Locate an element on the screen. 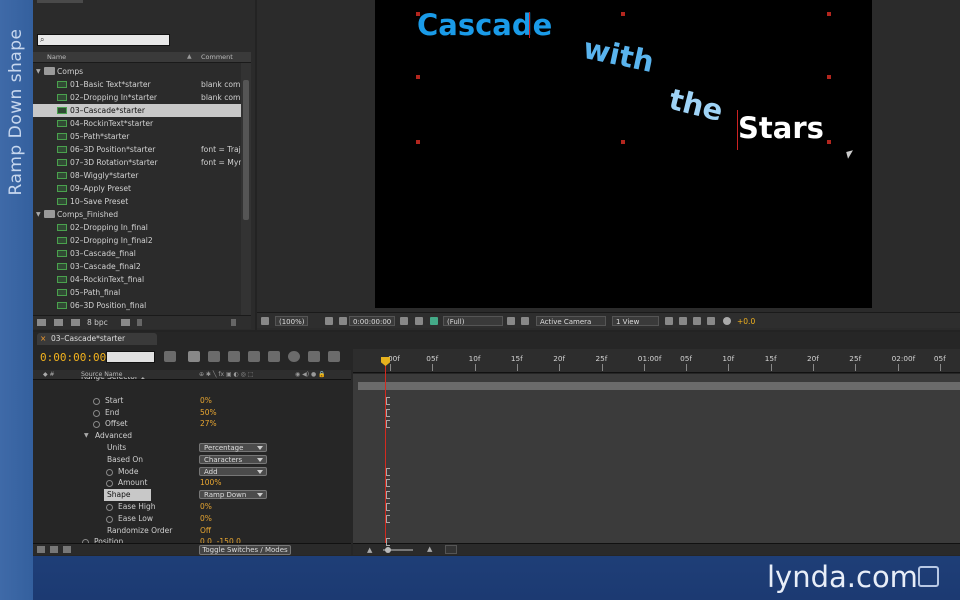 This screenshot has width=960, height=600. project-comp-row: 02–Dropping In*starter blank com is located at coordinates (137, 97).